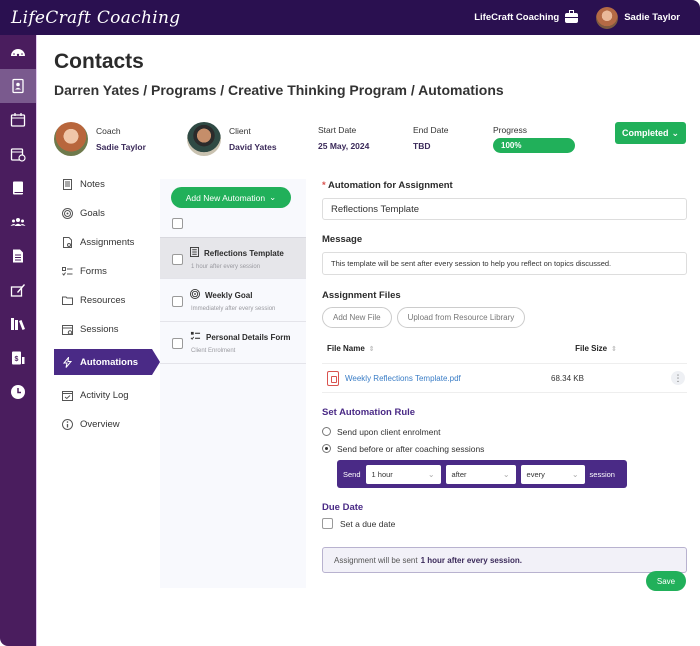  I want to click on sort-icon: ⇕, so click(371, 349).